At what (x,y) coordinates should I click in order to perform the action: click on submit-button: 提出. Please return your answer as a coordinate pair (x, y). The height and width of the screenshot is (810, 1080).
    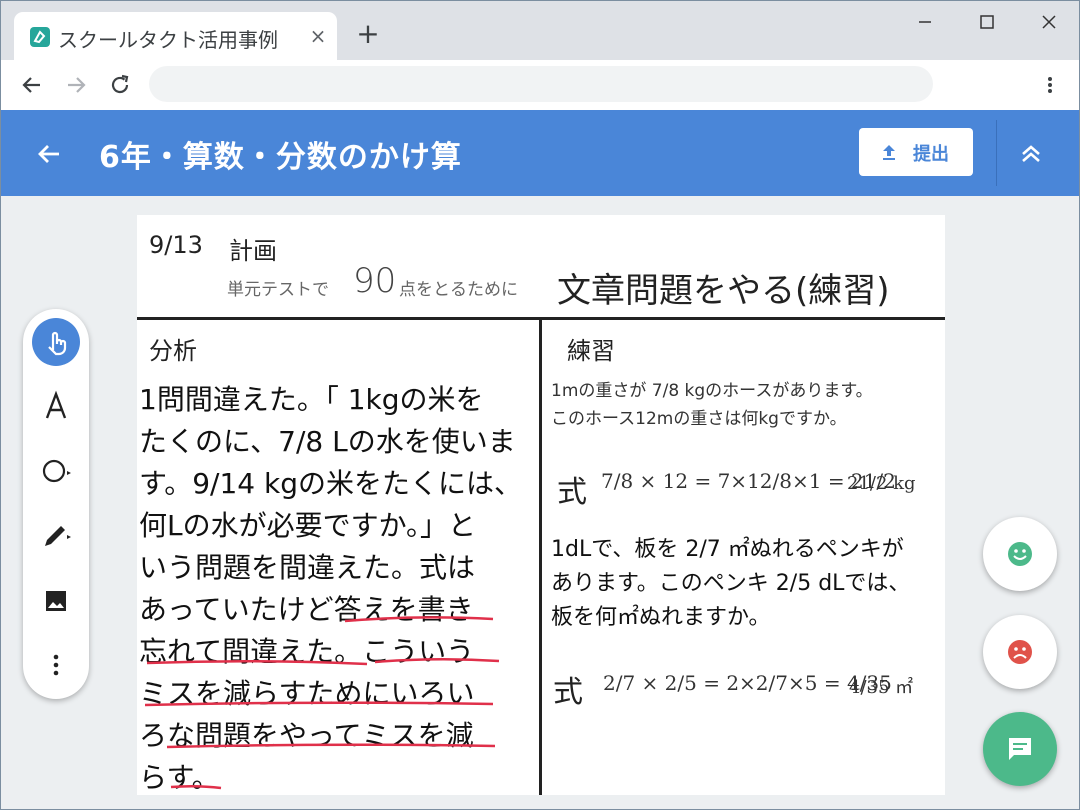
    Looking at the image, I should click on (916, 152).